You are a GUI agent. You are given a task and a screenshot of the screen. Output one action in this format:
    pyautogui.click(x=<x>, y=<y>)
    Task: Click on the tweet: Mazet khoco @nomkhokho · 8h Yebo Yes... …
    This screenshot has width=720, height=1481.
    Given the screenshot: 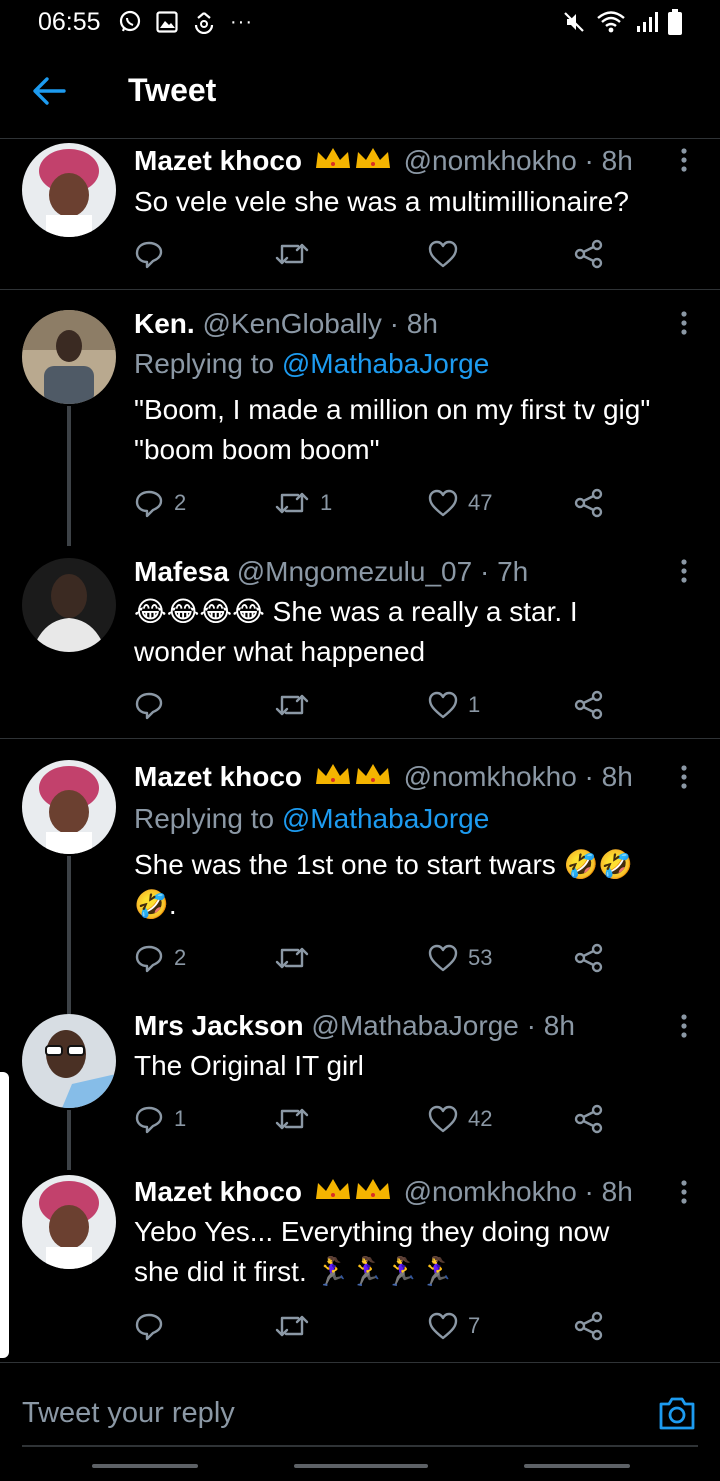 What is the action you would take?
    pyautogui.click(x=360, y=1254)
    